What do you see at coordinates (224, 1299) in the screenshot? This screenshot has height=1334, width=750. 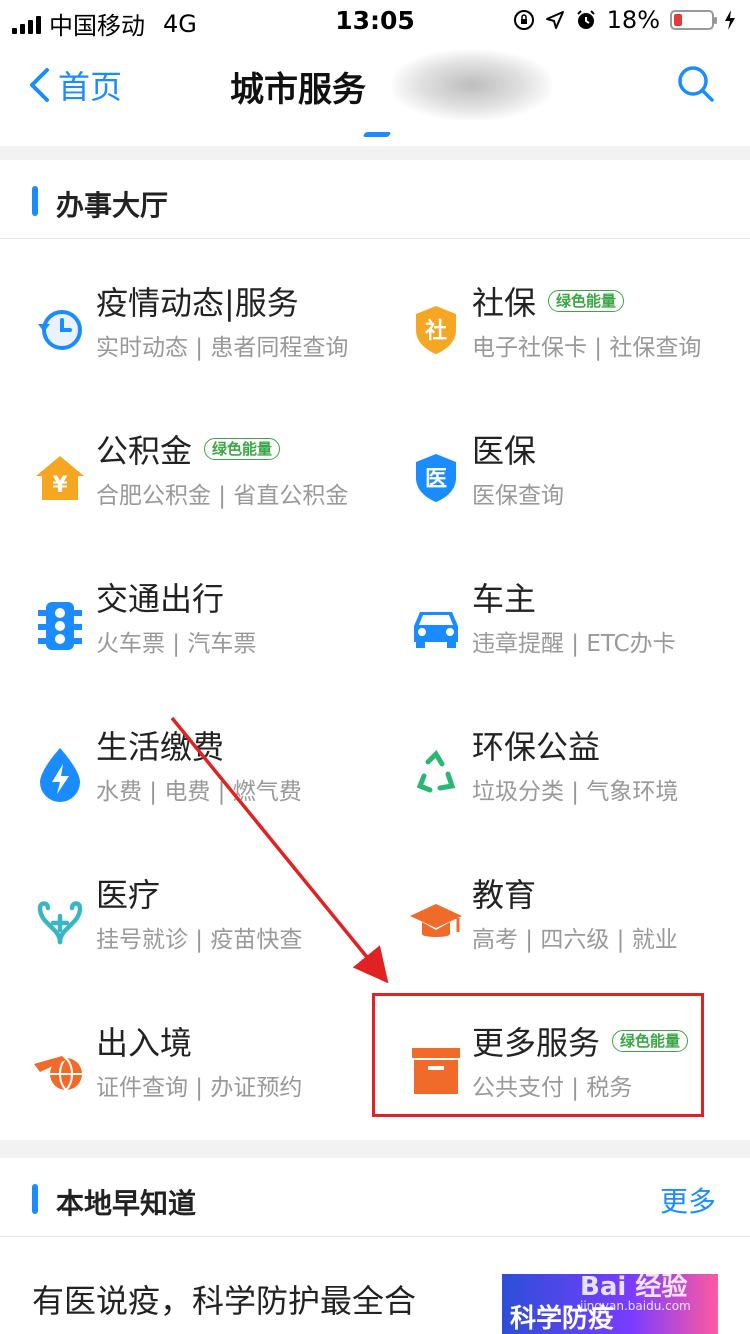 I see `news-headline: 有医说疫，科学防护最全合` at bounding box center [224, 1299].